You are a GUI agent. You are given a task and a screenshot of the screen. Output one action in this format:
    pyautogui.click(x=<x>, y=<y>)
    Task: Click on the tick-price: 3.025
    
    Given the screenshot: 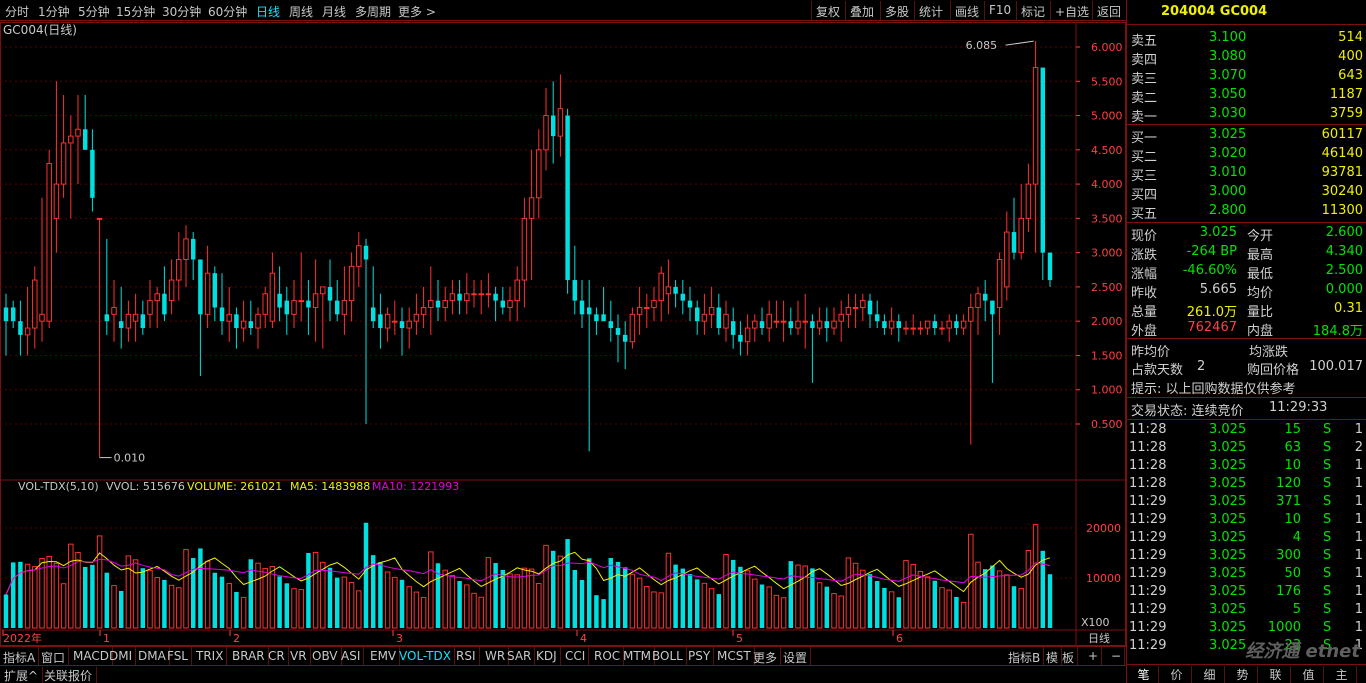 What is the action you would take?
    pyautogui.click(x=1228, y=645)
    